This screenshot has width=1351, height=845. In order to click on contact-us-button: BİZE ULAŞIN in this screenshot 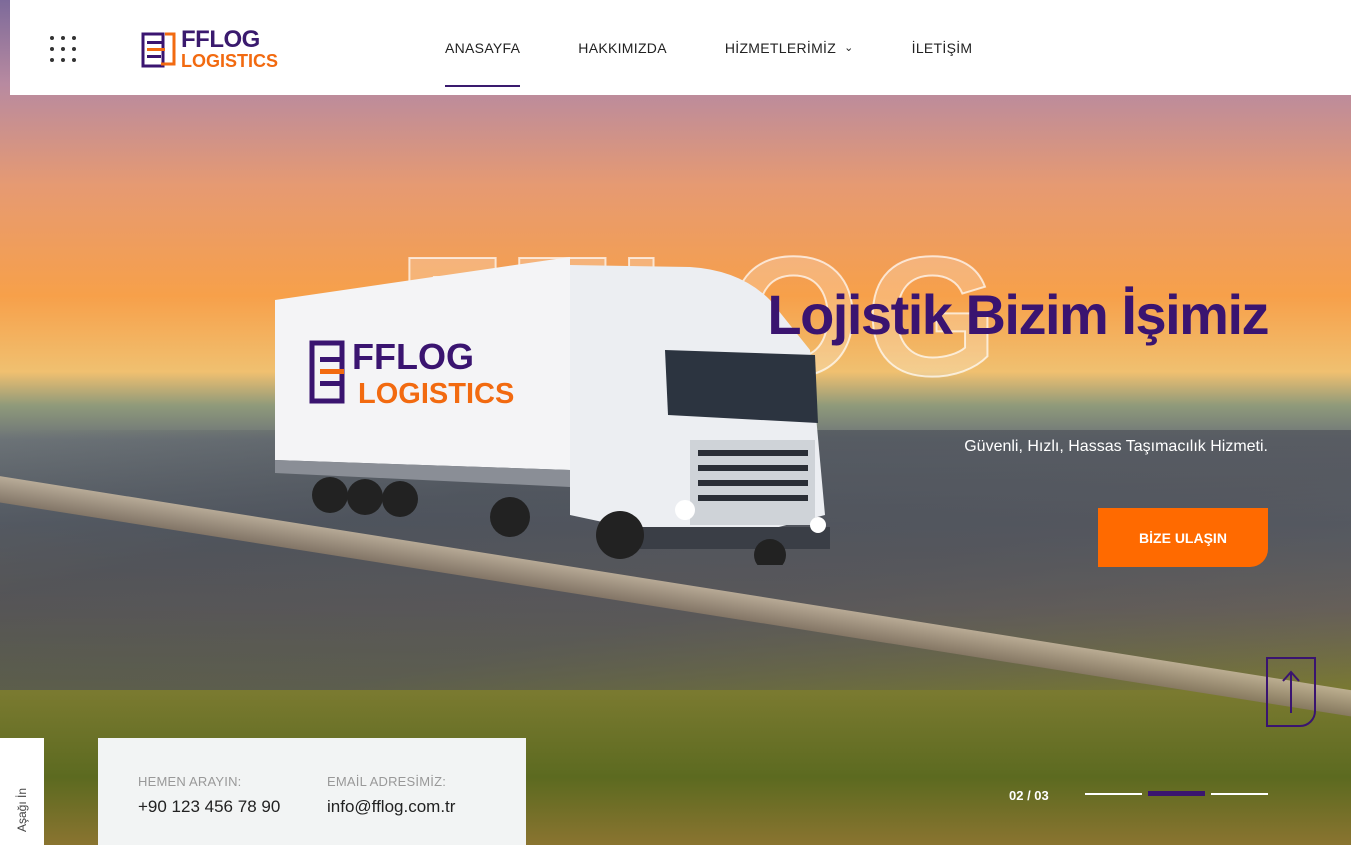, I will do `click(1183, 537)`.